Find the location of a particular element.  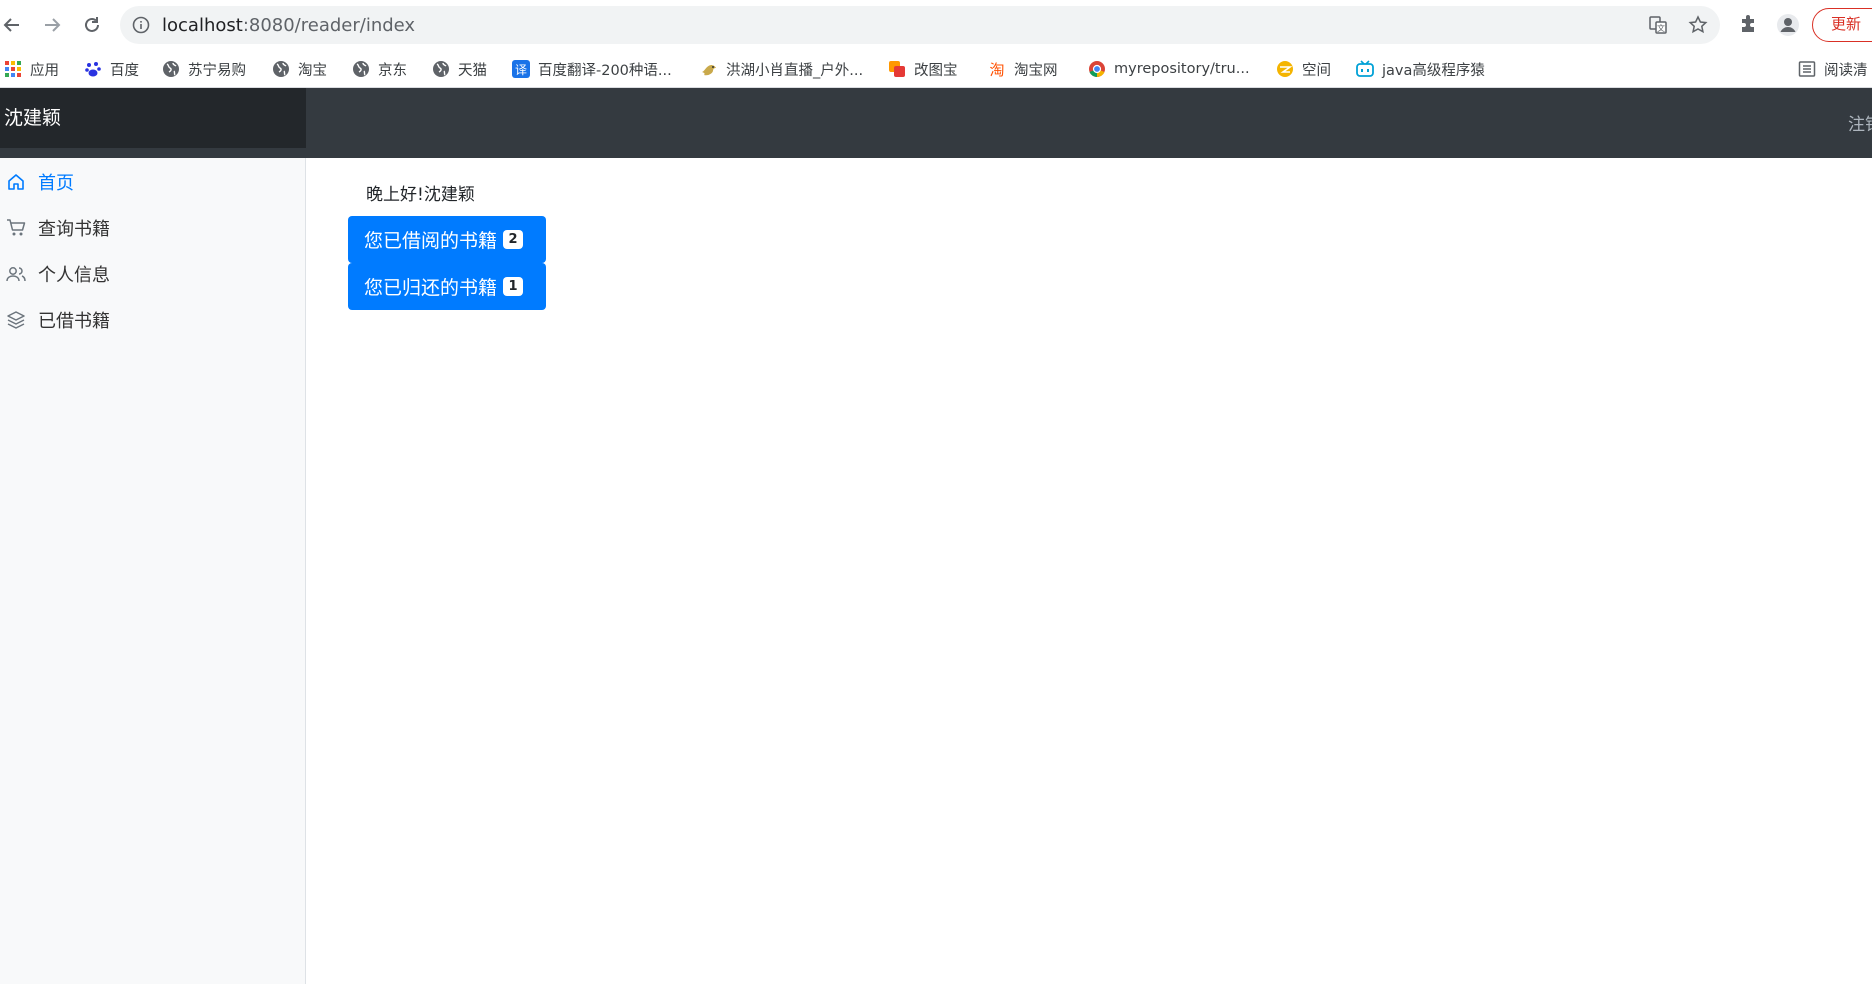

browser-toolbar: localhost:8080/reader/index 文 更新 is located at coordinates (936, 25).